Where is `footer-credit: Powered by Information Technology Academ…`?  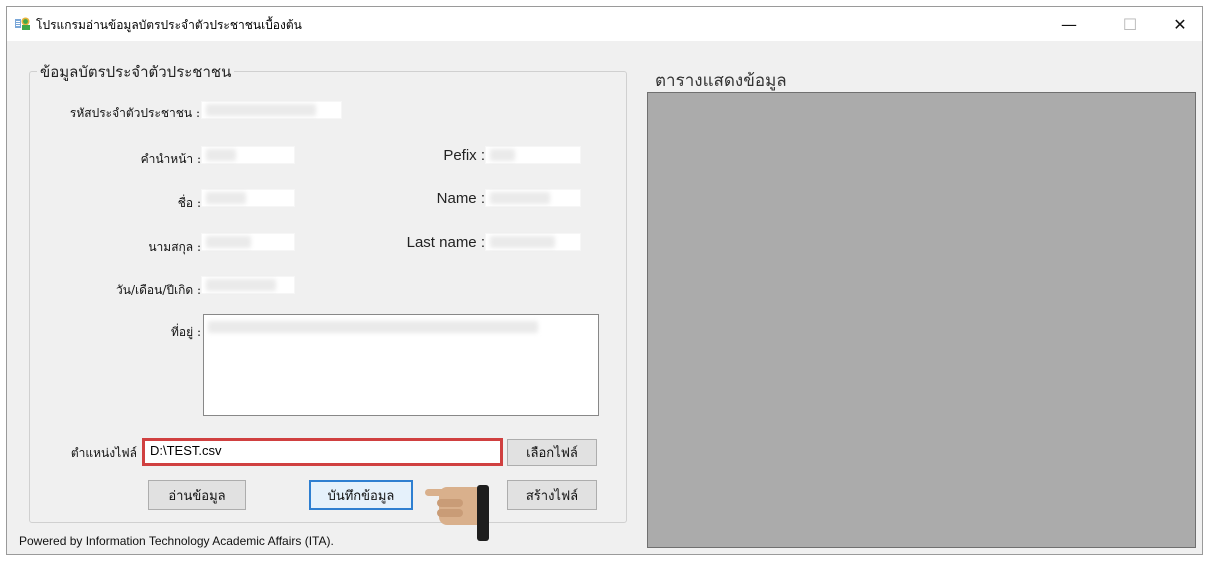 footer-credit: Powered by Information Technology Academ… is located at coordinates (176, 541).